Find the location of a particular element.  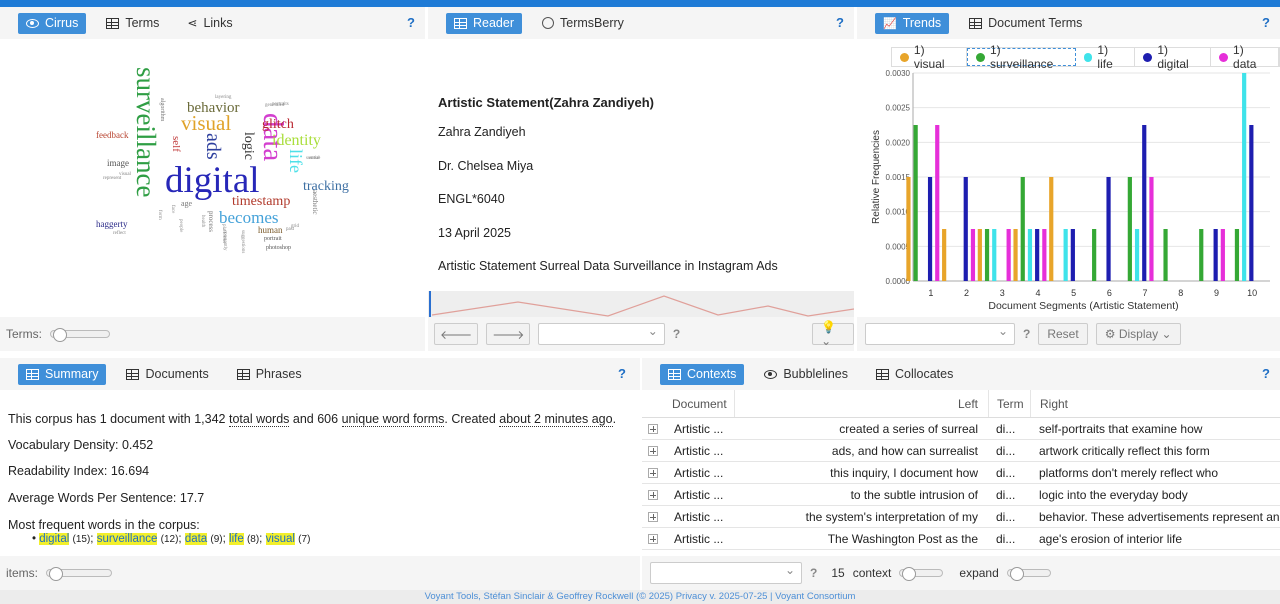

cloud-word: layering is located at coordinates (223, 97).